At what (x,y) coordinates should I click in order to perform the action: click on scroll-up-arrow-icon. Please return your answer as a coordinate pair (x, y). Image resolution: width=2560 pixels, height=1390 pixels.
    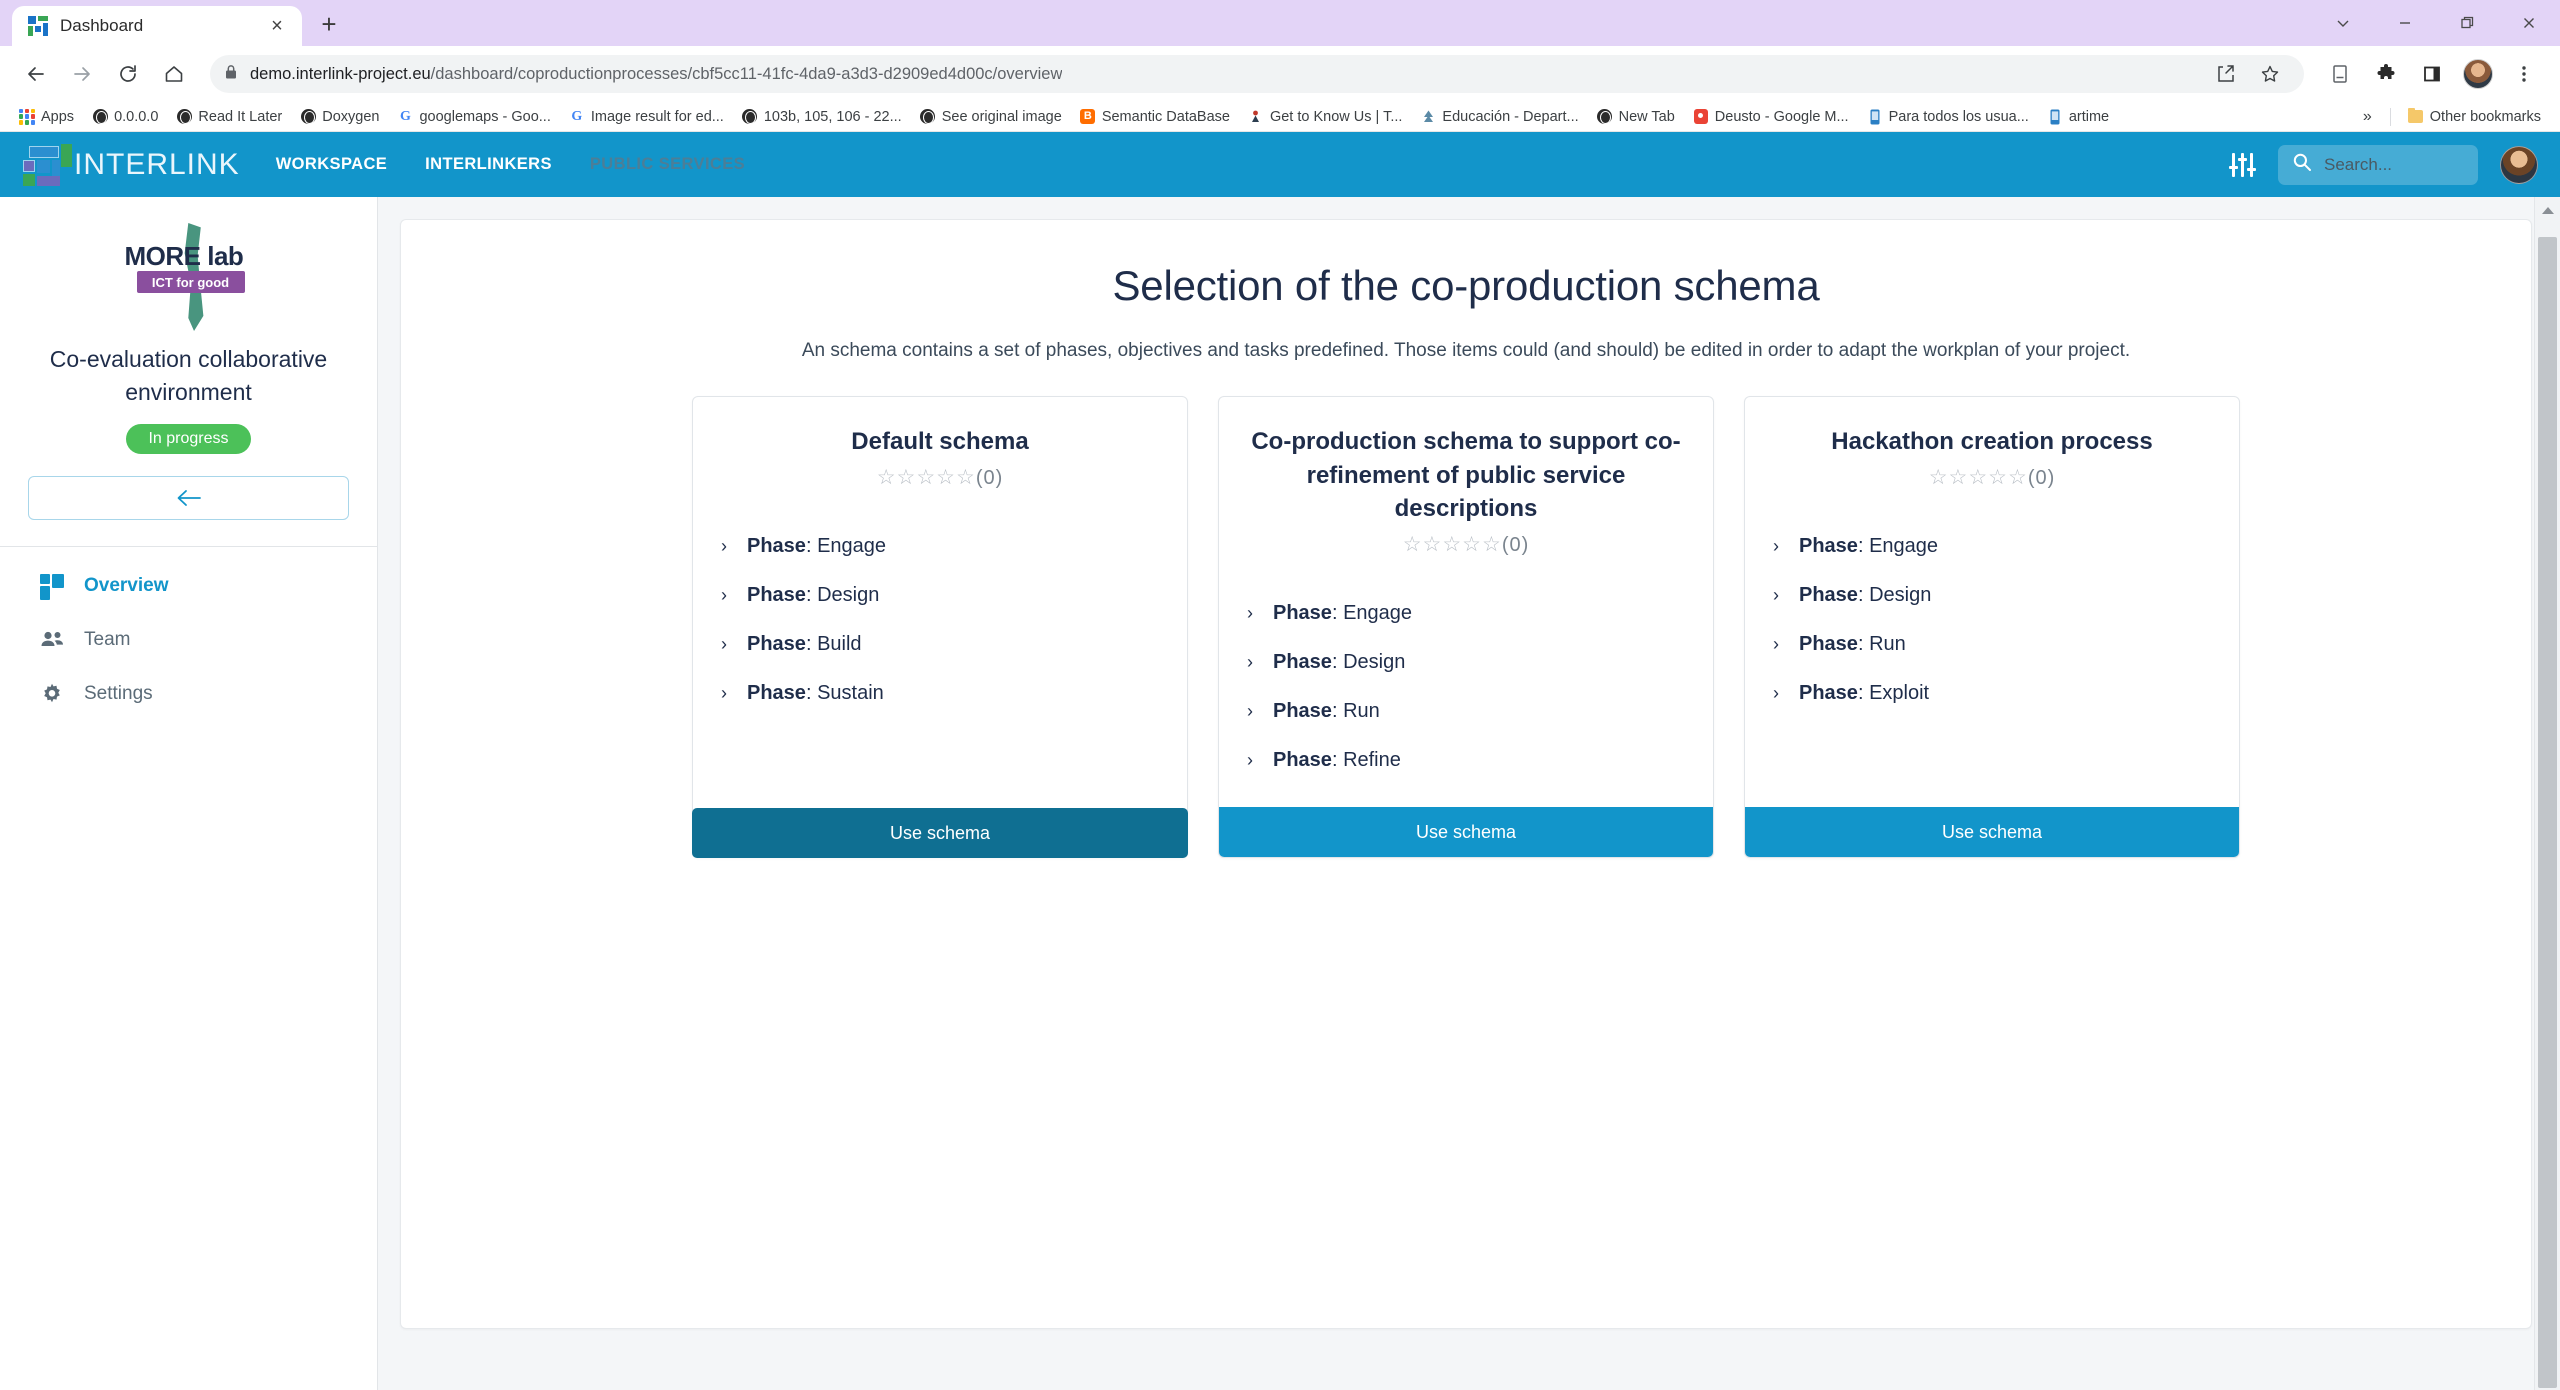
    Looking at the image, I should click on (2547, 210).